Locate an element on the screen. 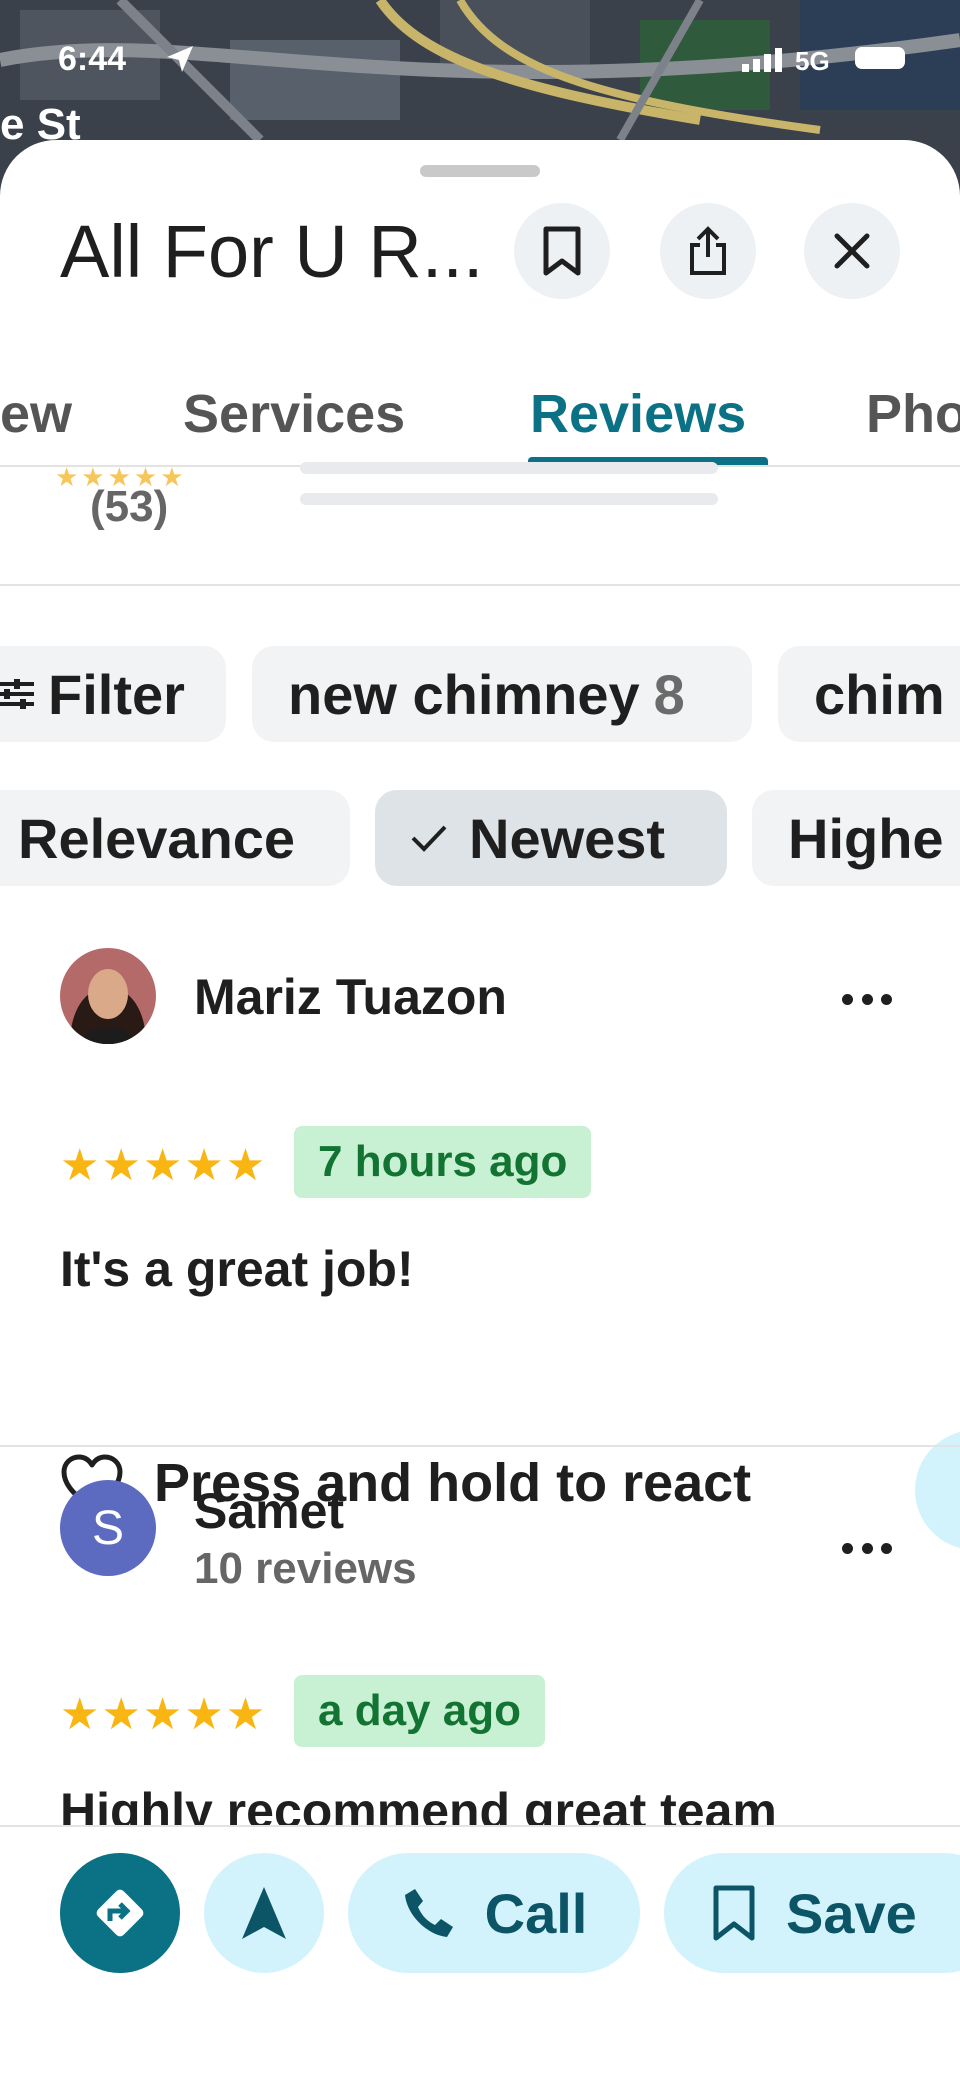 The width and height of the screenshot is (960, 2081). review-divider is located at coordinates (480, 1446).